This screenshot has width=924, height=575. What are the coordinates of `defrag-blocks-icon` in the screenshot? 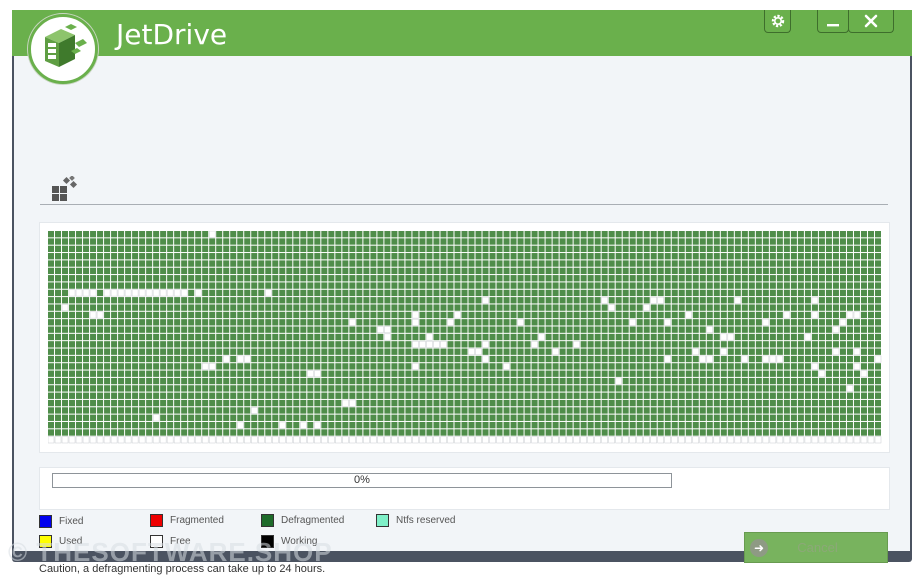 It's located at (65, 188).